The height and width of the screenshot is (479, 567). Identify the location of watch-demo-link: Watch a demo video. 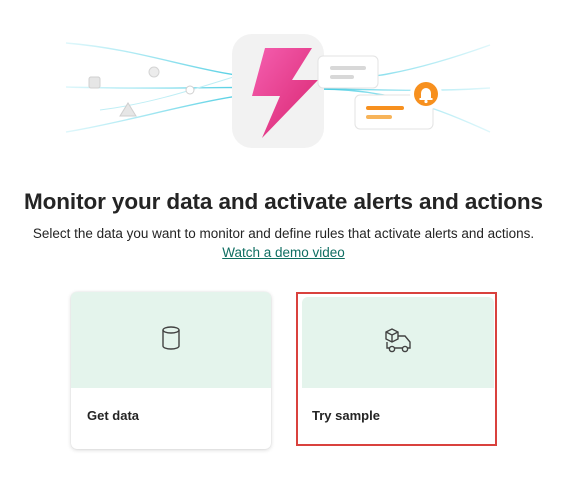
(283, 252).